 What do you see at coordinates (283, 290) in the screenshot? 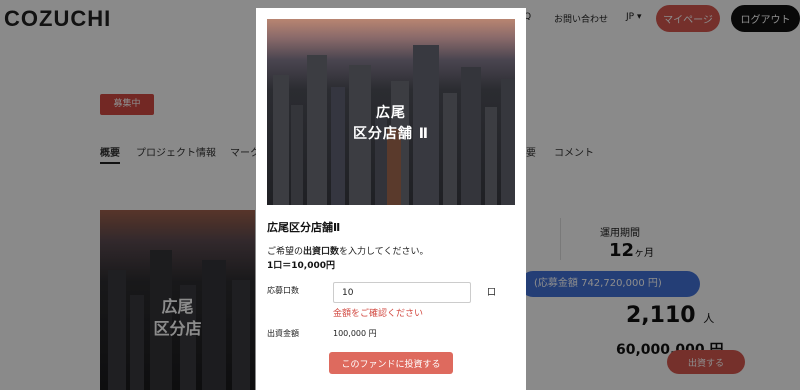
I see `units-label: 応募口数` at bounding box center [283, 290].